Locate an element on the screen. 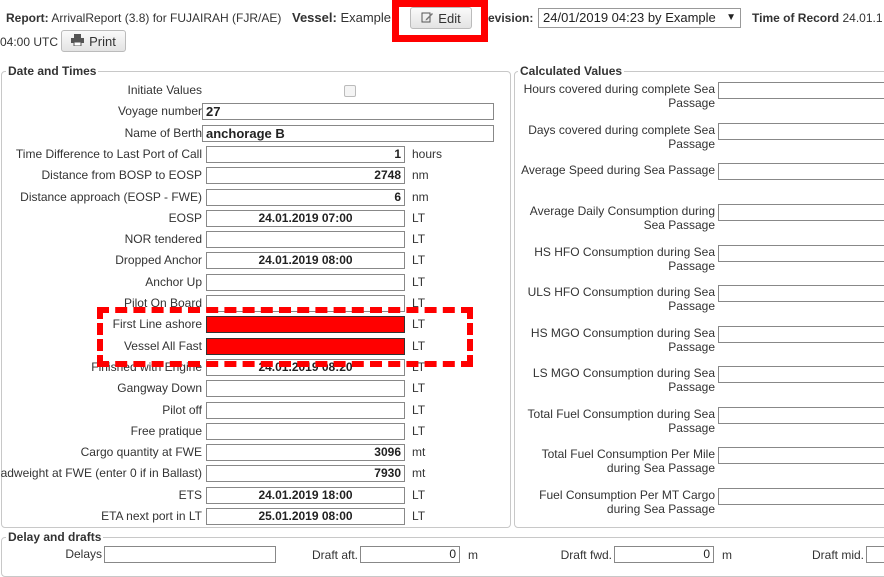 This screenshot has width=884, height=577. time-utc: 04:00 UTC is located at coordinates (29, 42).